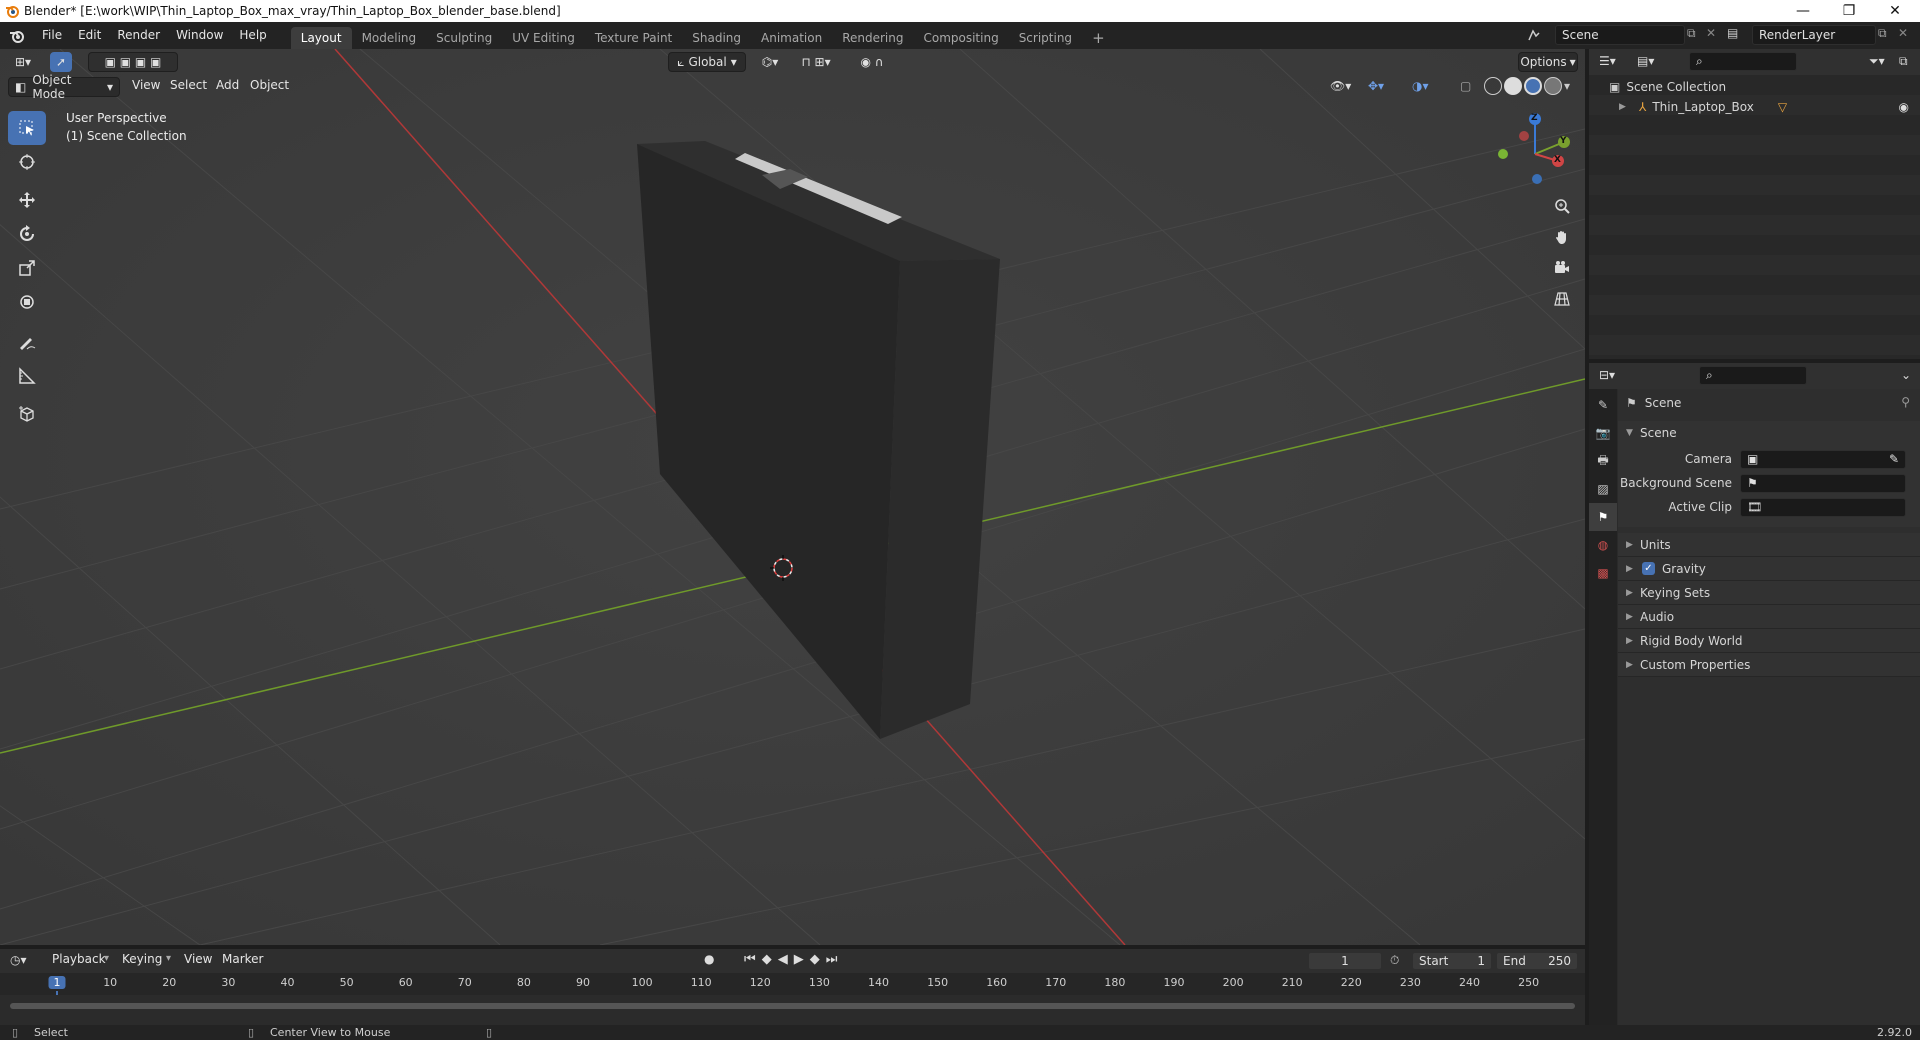  Describe the element at coordinates (1732, 33) in the screenshot. I see `renderlayer-icon: ▤` at that location.